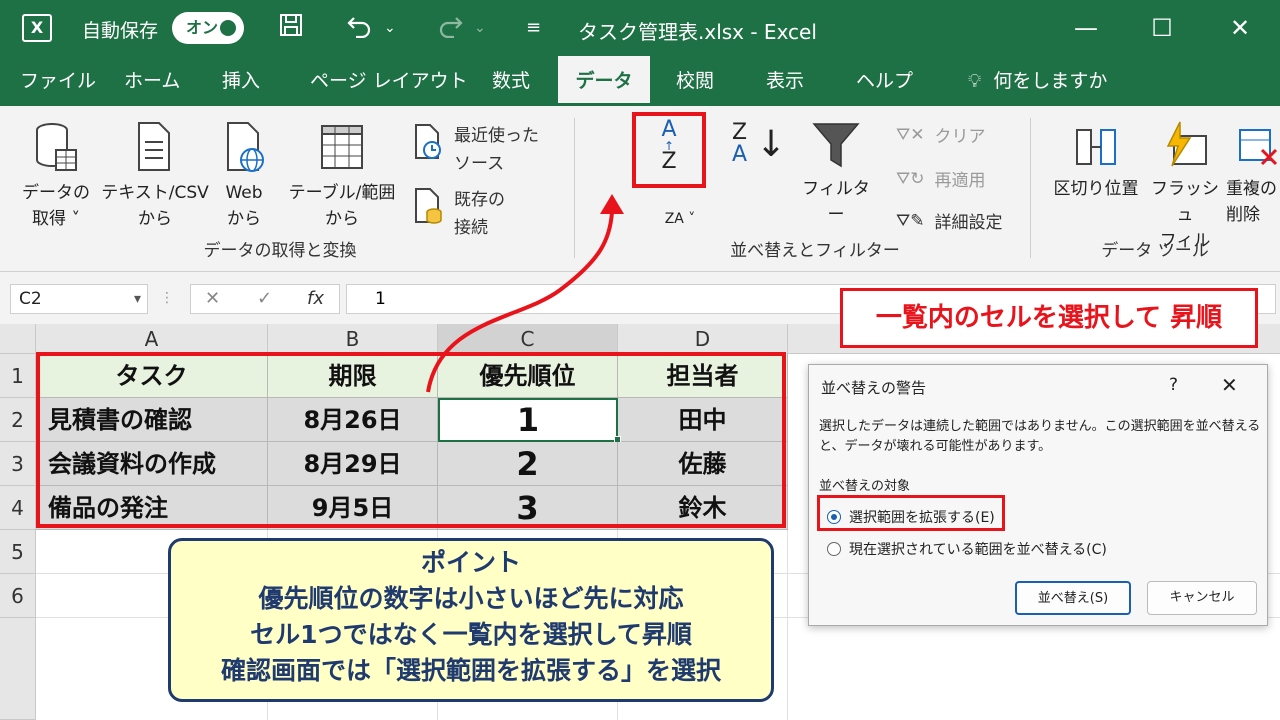 The height and width of the screenshot is (720, 1280). Describe the element at coordinates (1253, 174) in the screenshot. I see `remove-duplicates-button: 重複の 削除` at that location.